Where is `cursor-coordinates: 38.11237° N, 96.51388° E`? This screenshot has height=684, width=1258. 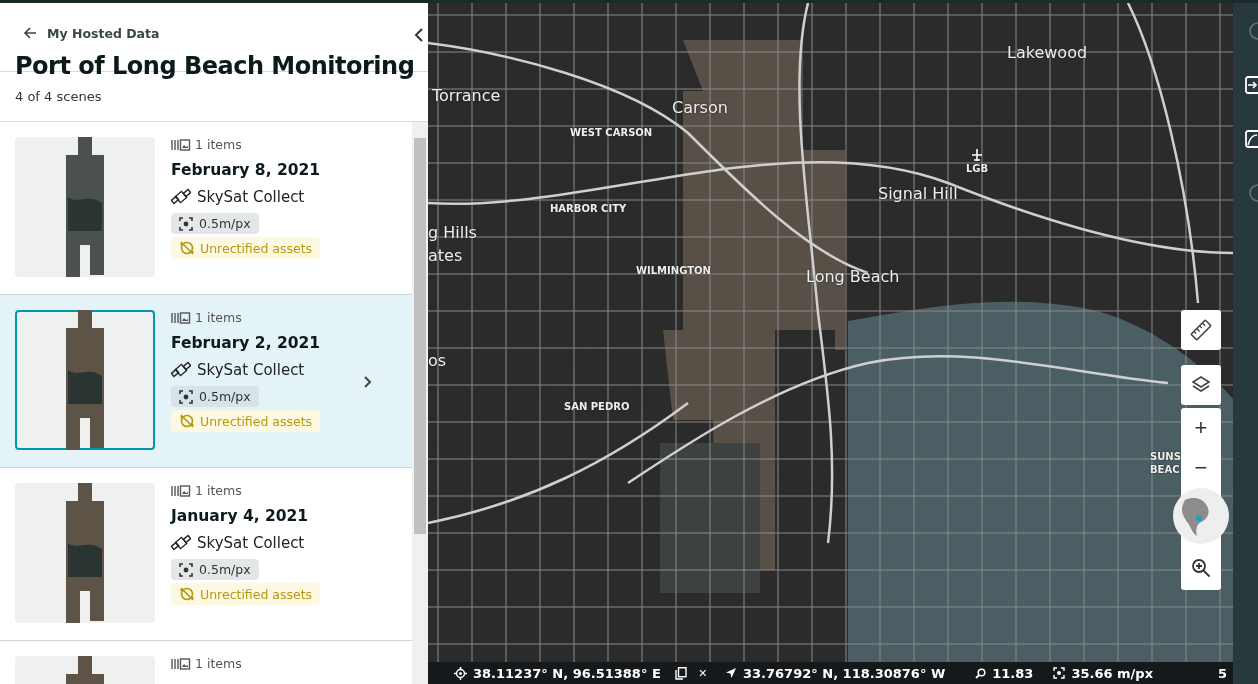 cursor-coordinates: 38.11237° N, 96.51388° E is located at coordinates (567, 673).